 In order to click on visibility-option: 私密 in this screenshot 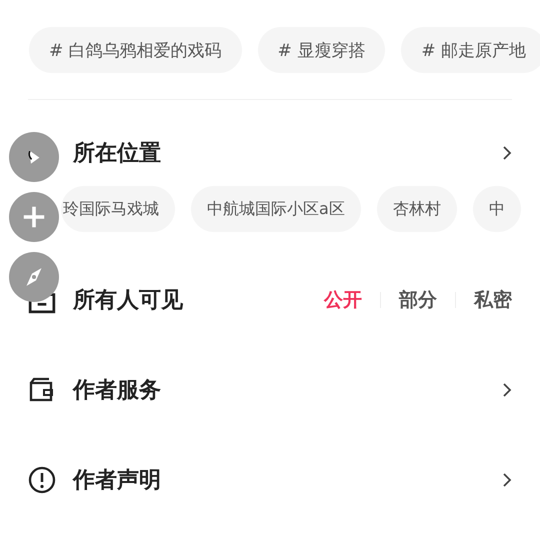, I will do `click(493, 300)`.